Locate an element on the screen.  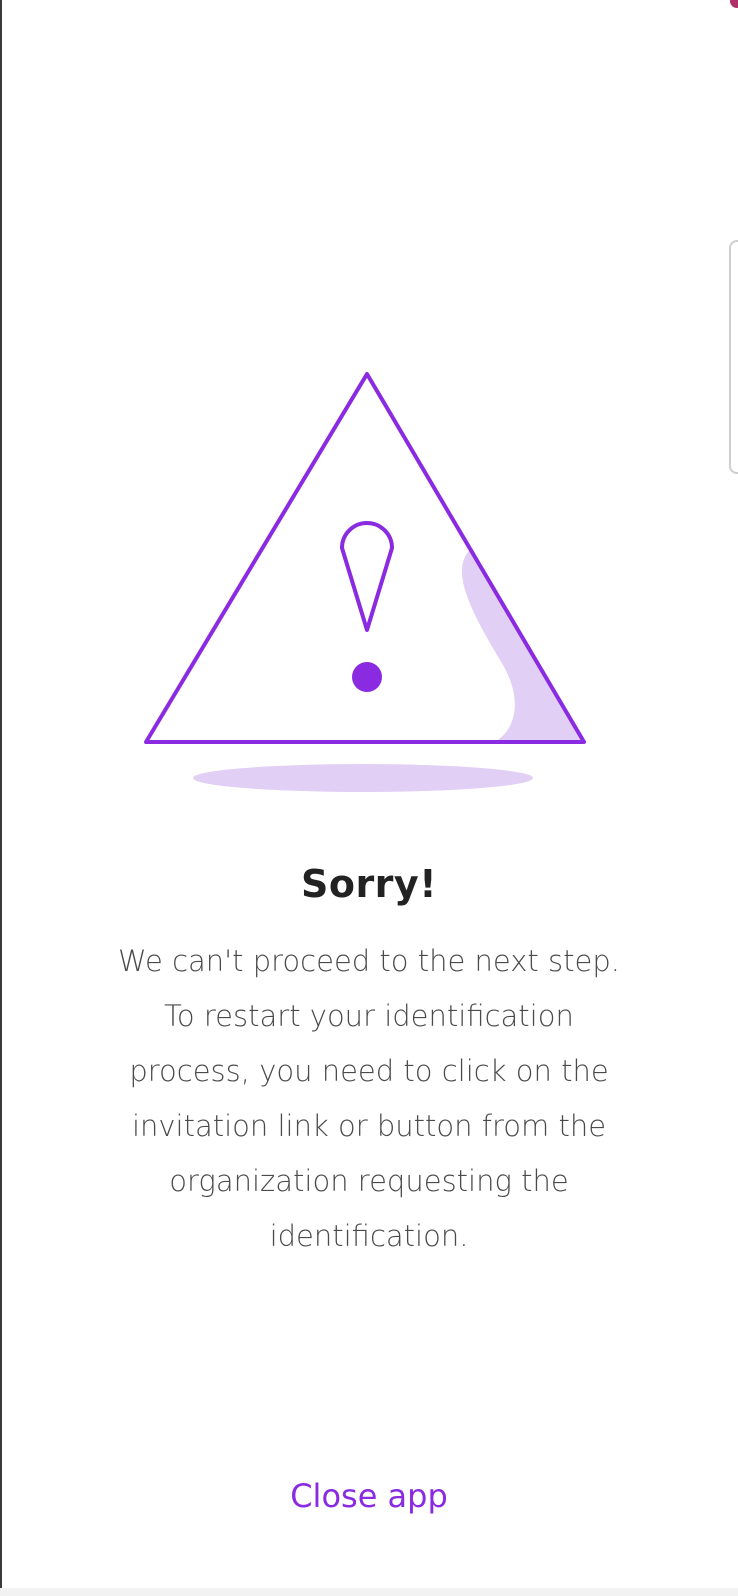
shadow-ellipse is located at coordinates (363, 778).